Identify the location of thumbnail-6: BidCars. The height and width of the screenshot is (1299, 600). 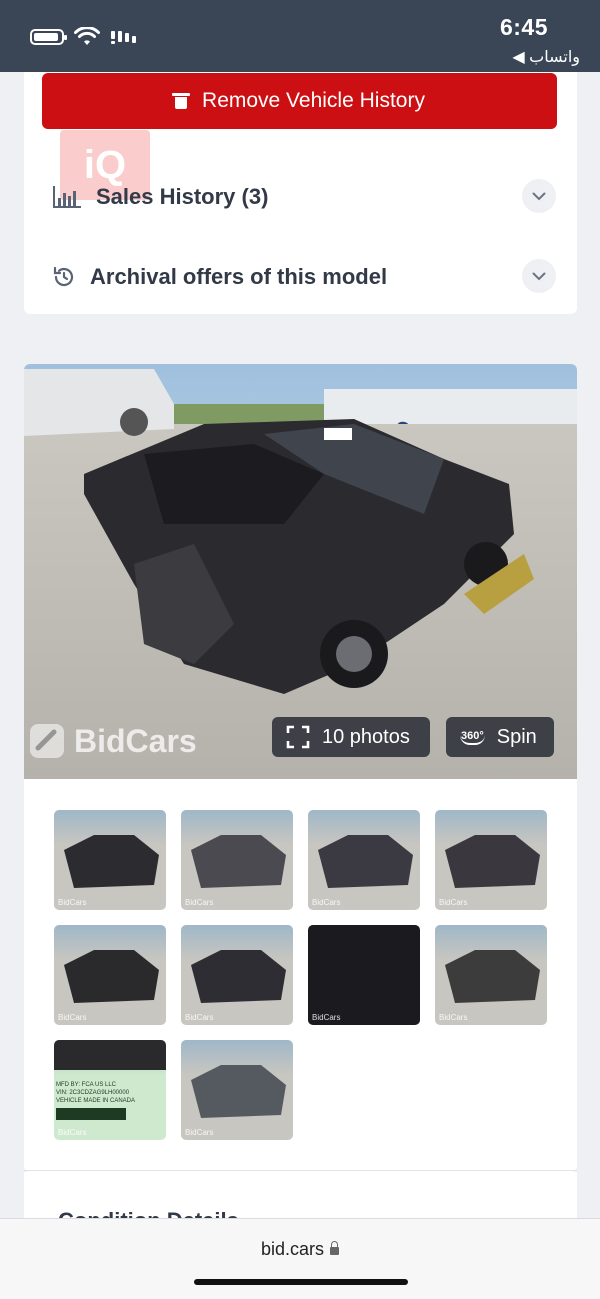
(237, 975).